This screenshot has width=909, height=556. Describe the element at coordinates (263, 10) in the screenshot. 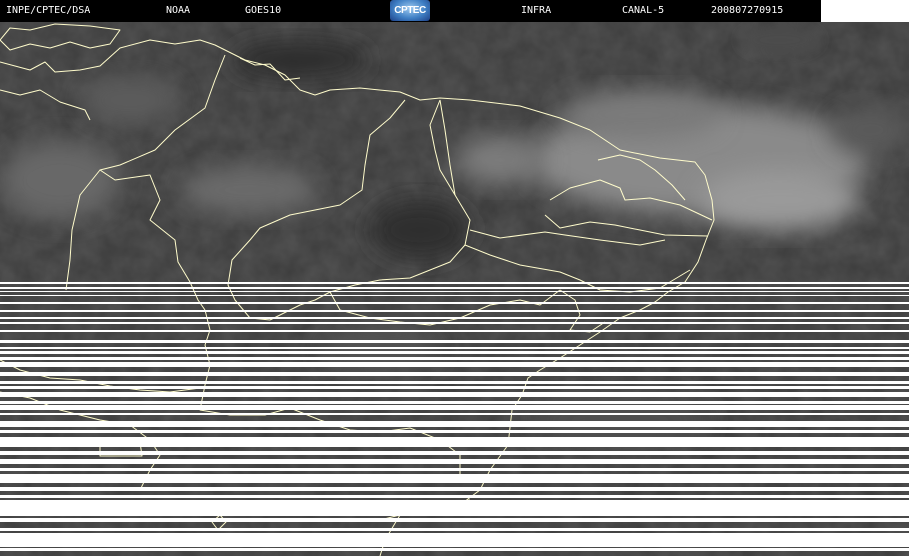

I see `satellite-label: GOES10` at that location.